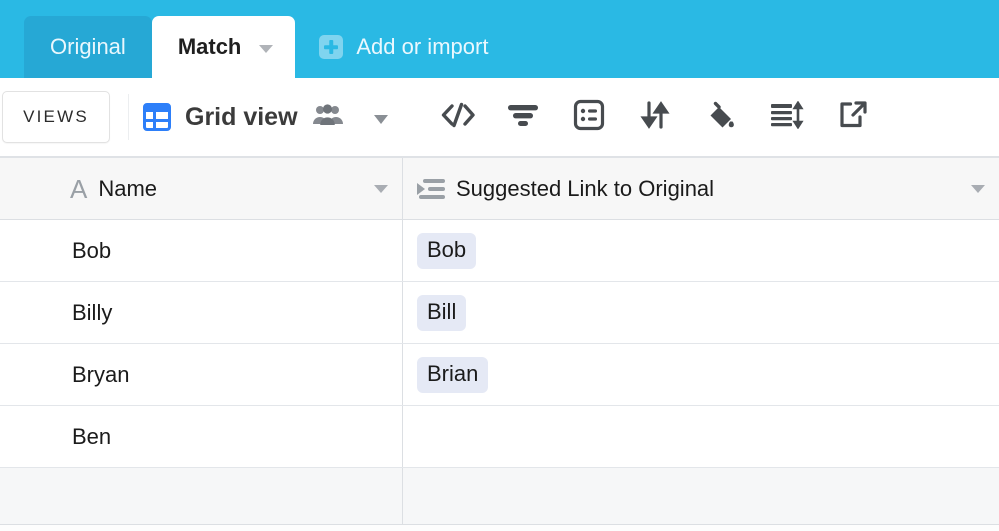 The width and height of the screenshot is (999, 531). I want to click on linked-record-chip: Bob, so click(447, 250).